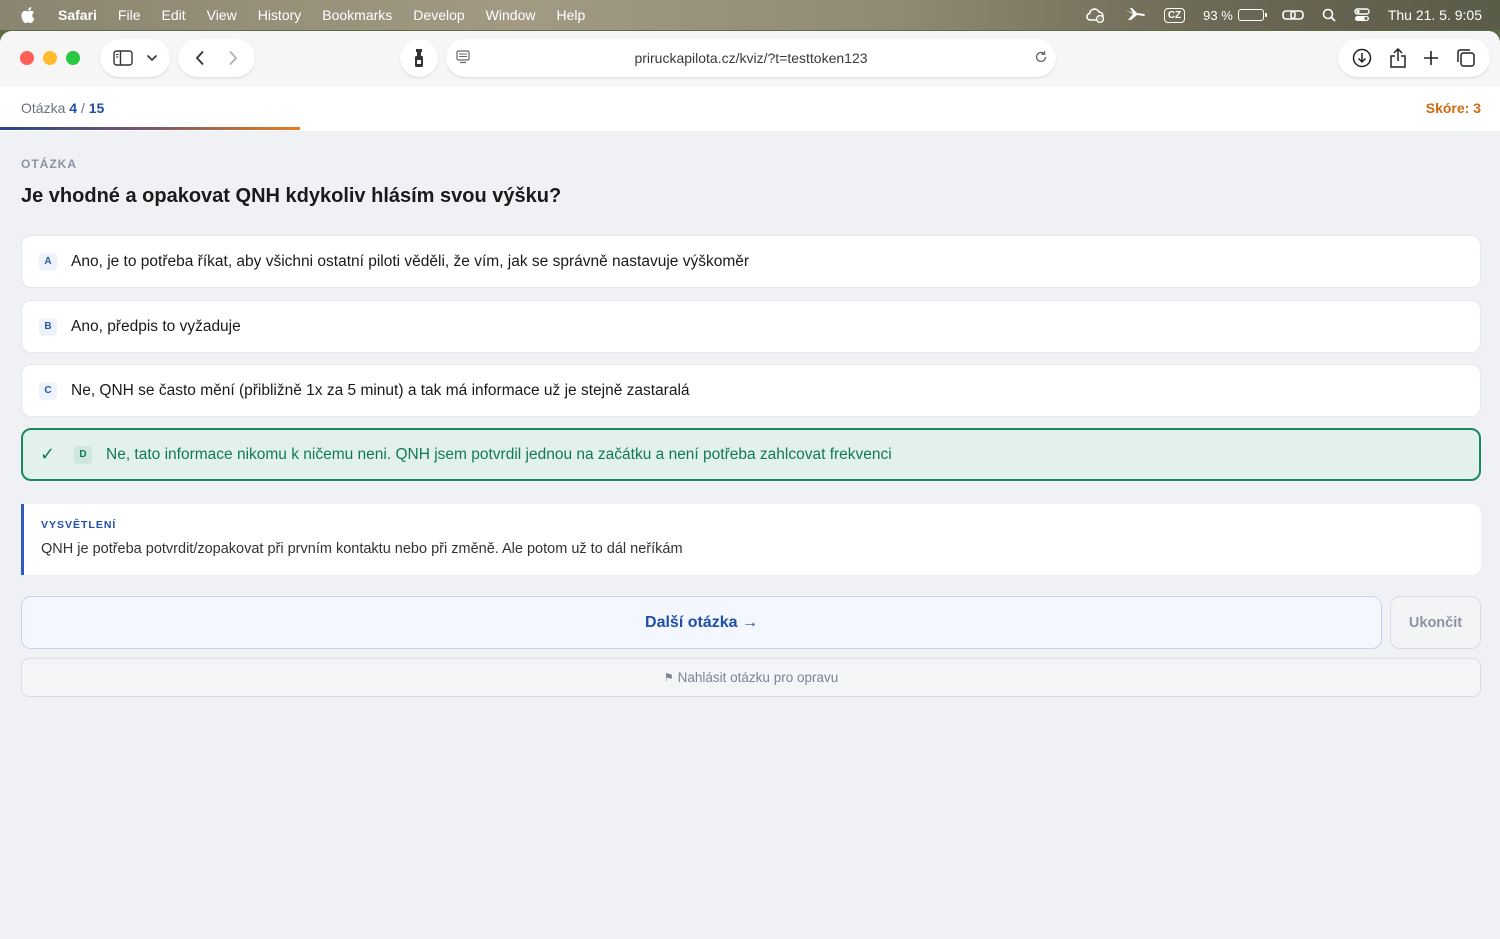 Image resolution: width=1500 pixels, height=939 pixels. I want to click on quiz-progress-fill, so click(150, 128).